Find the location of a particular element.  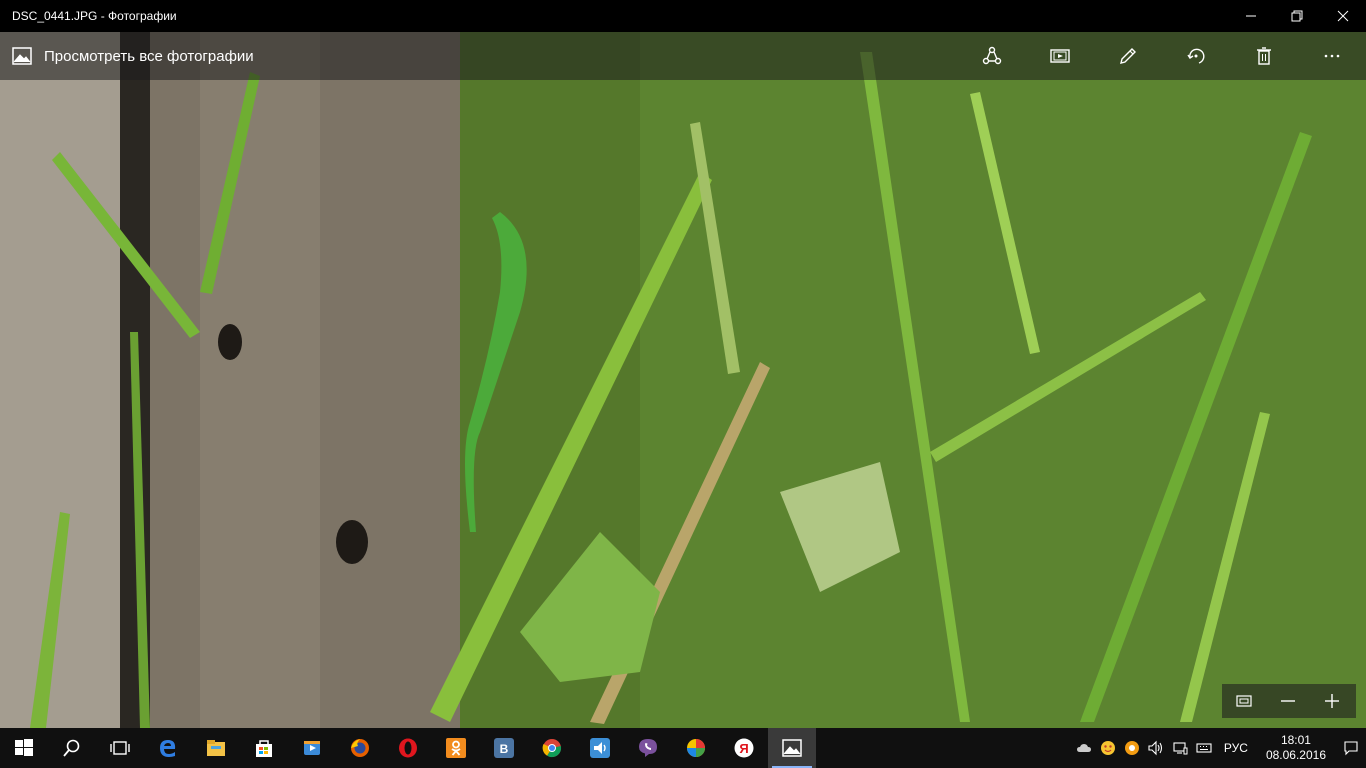

search-icon is located at coordinates (71, 748).